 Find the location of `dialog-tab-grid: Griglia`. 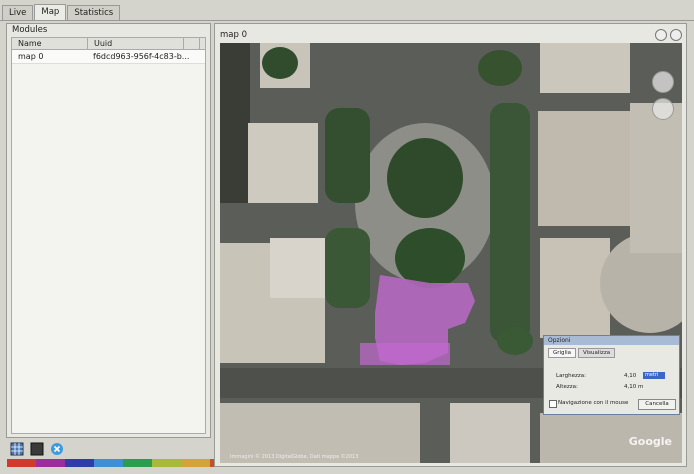

dialog-tab-grid: Griglia is located at coordinates (562, 353).